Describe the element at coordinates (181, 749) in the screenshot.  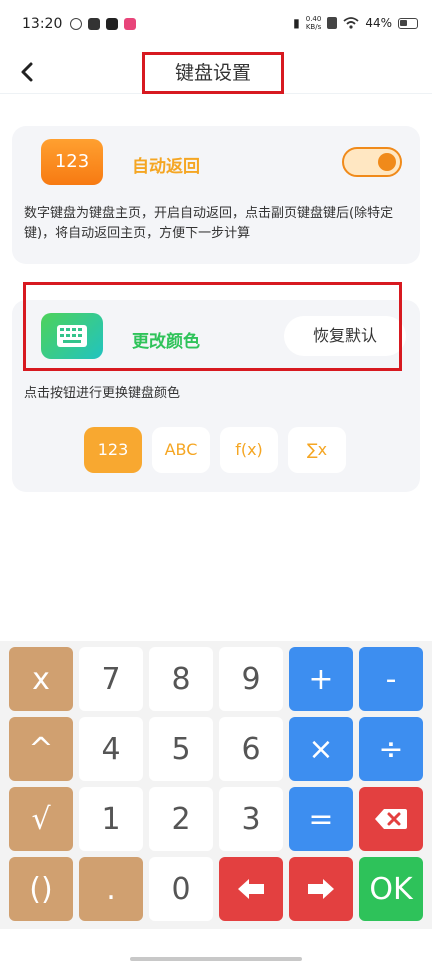
I see `key-5: 5` at that location.